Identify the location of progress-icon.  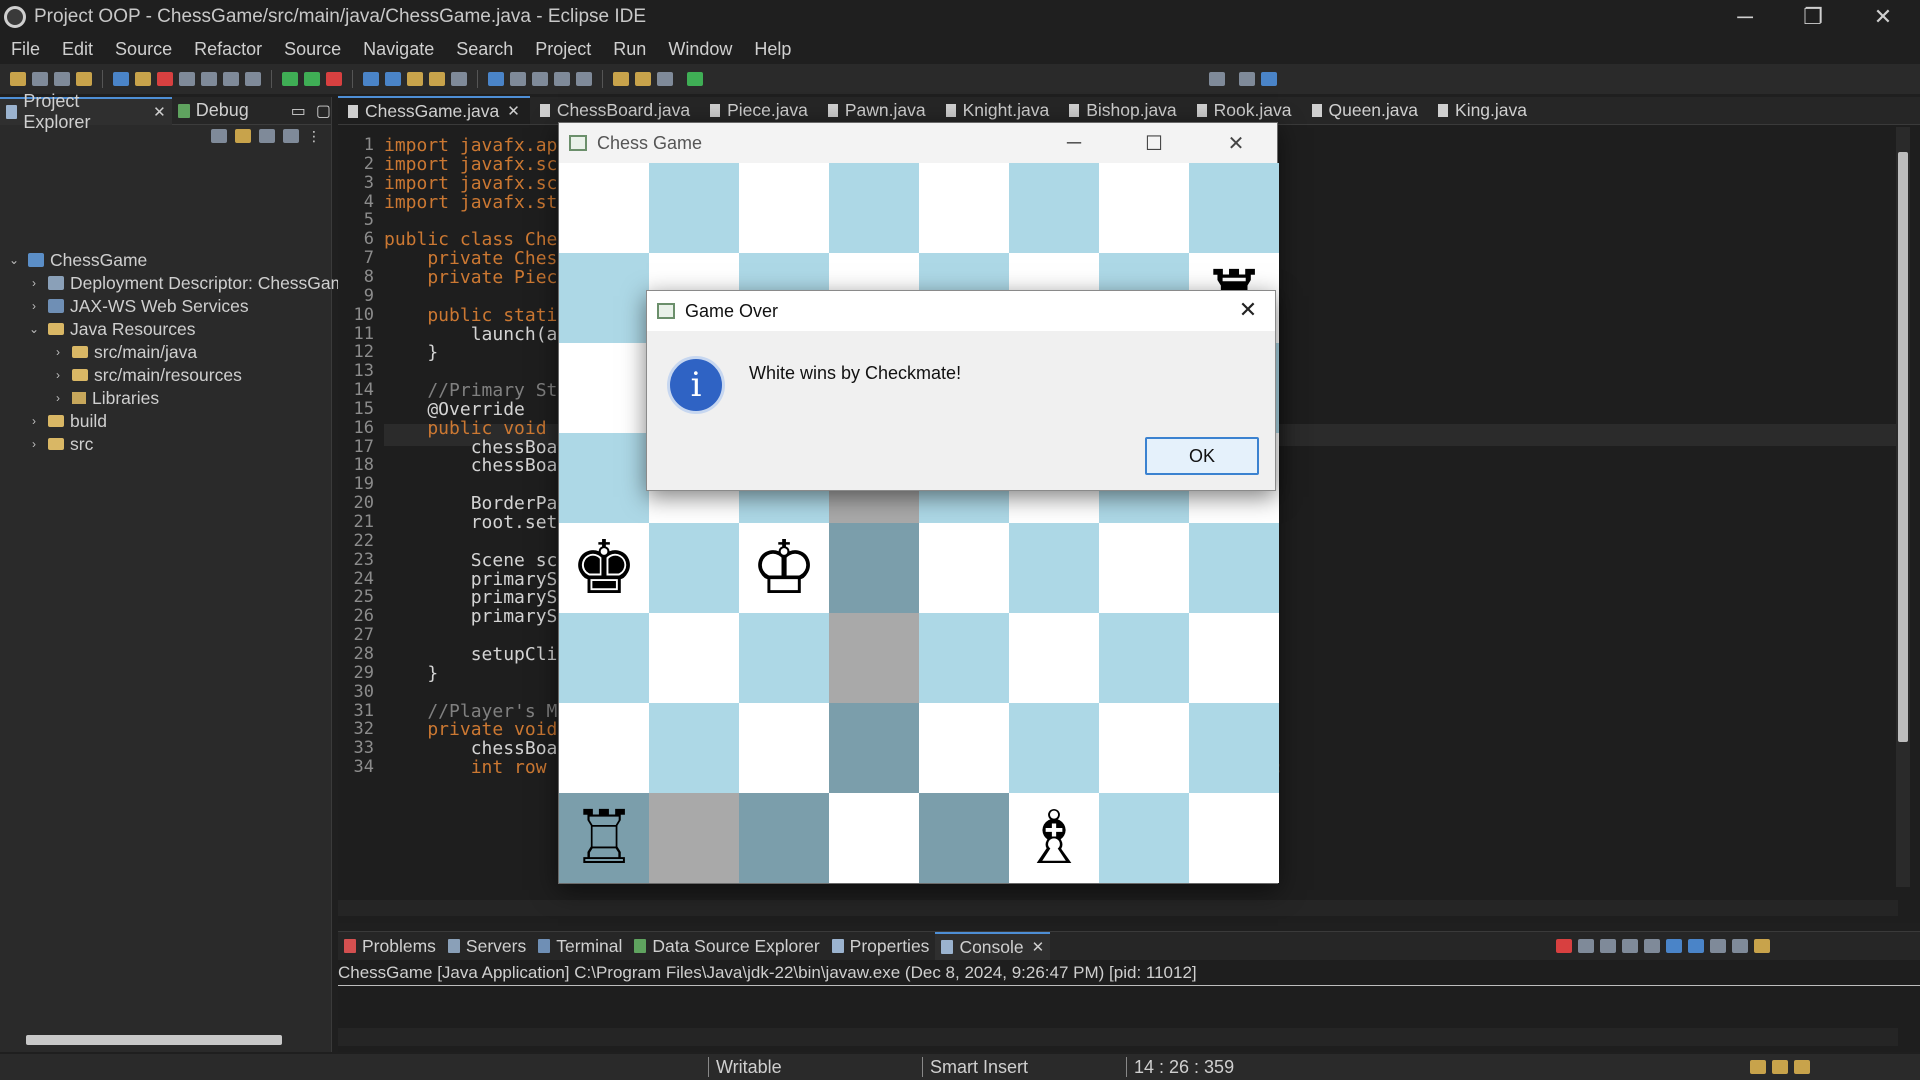
(1758, 1067).